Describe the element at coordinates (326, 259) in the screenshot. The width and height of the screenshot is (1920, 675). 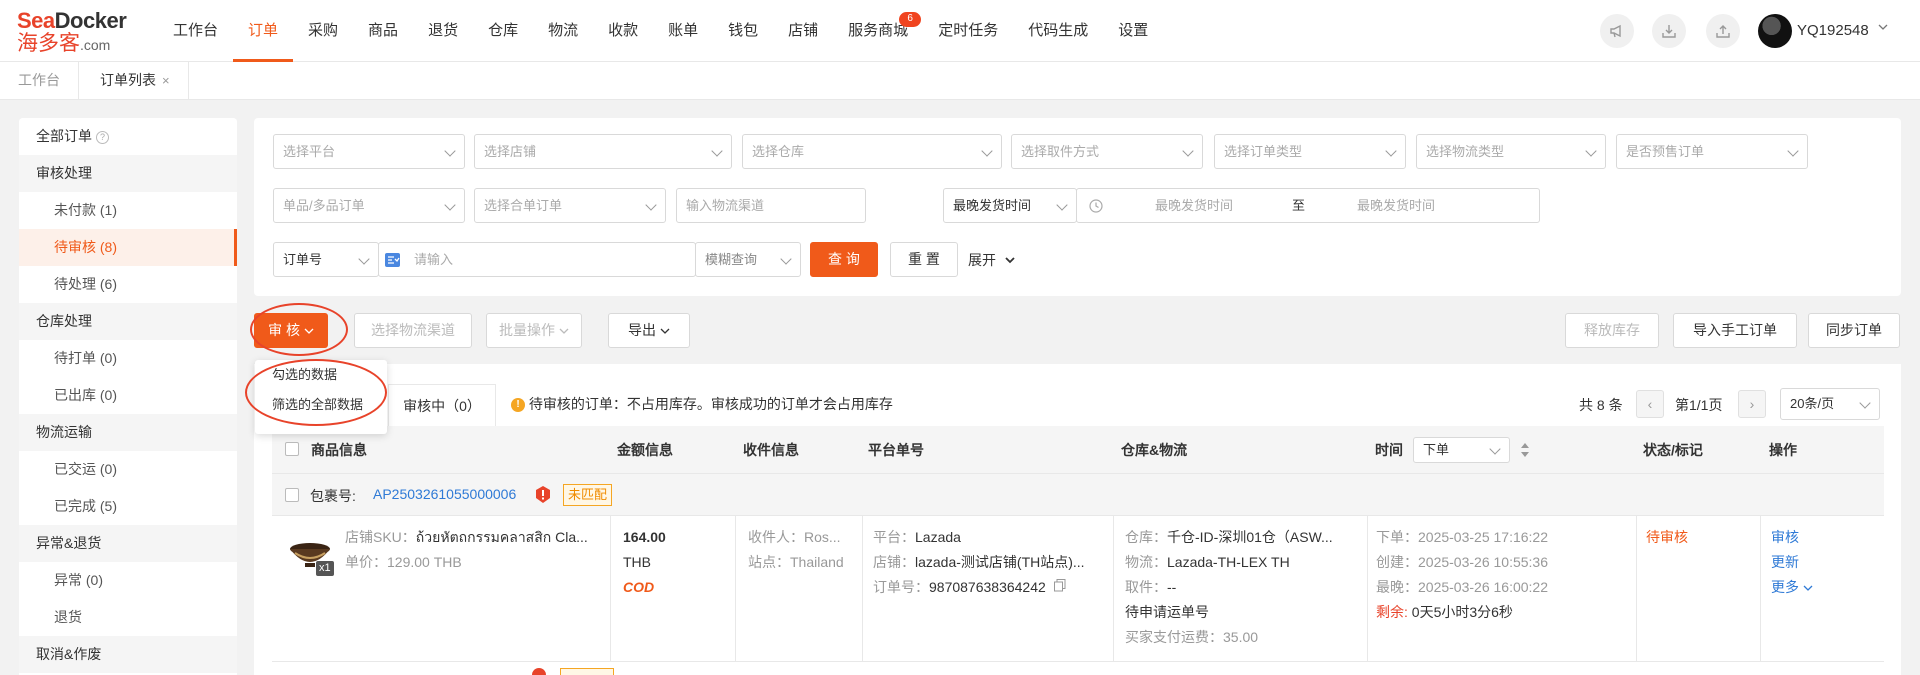
I see `search-field-select: 订单号` at that location.